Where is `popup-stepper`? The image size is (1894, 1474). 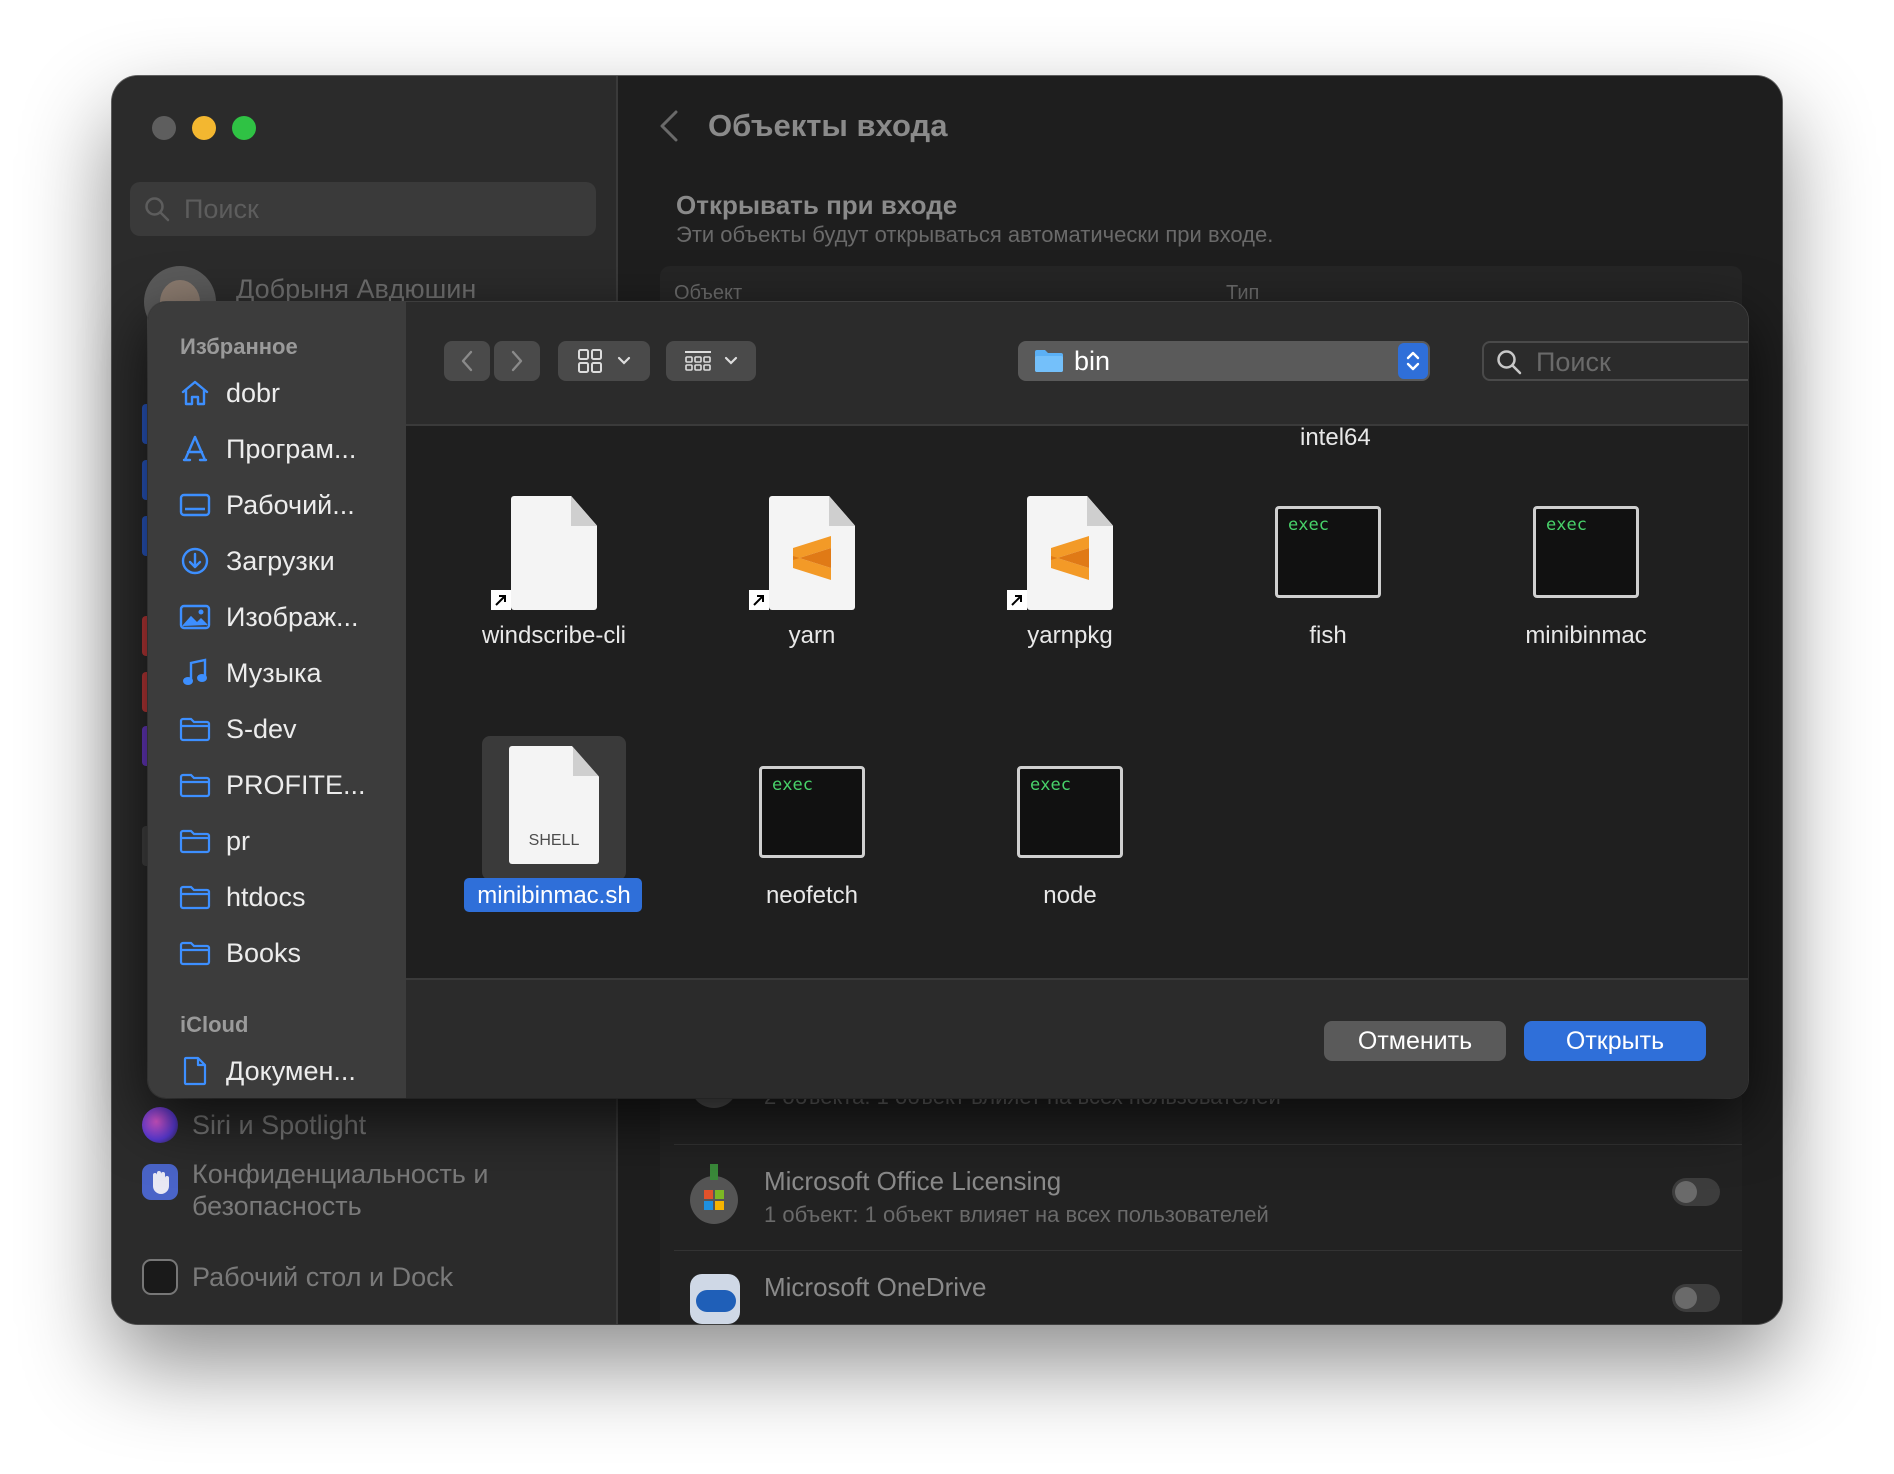
popup-stepper is located at coordinates (1413, 361).